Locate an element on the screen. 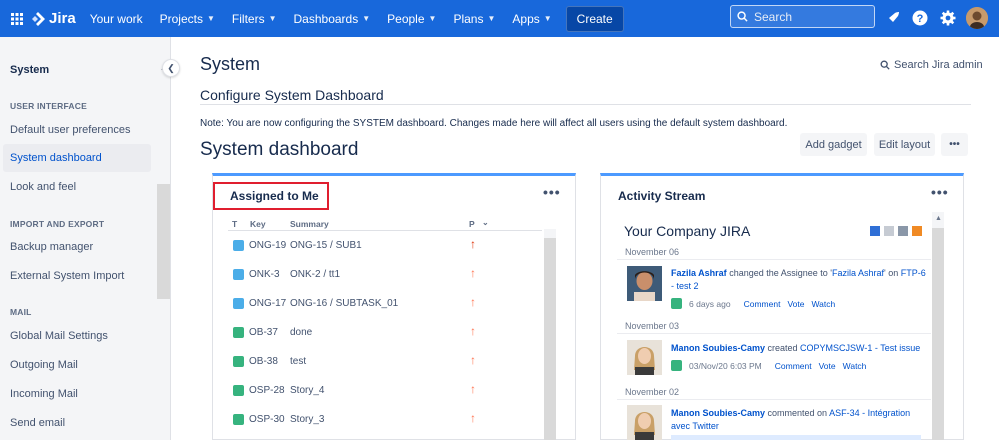 This screenshot has width=999, height=443. create-button: Create is located at coordinates (594, 18).